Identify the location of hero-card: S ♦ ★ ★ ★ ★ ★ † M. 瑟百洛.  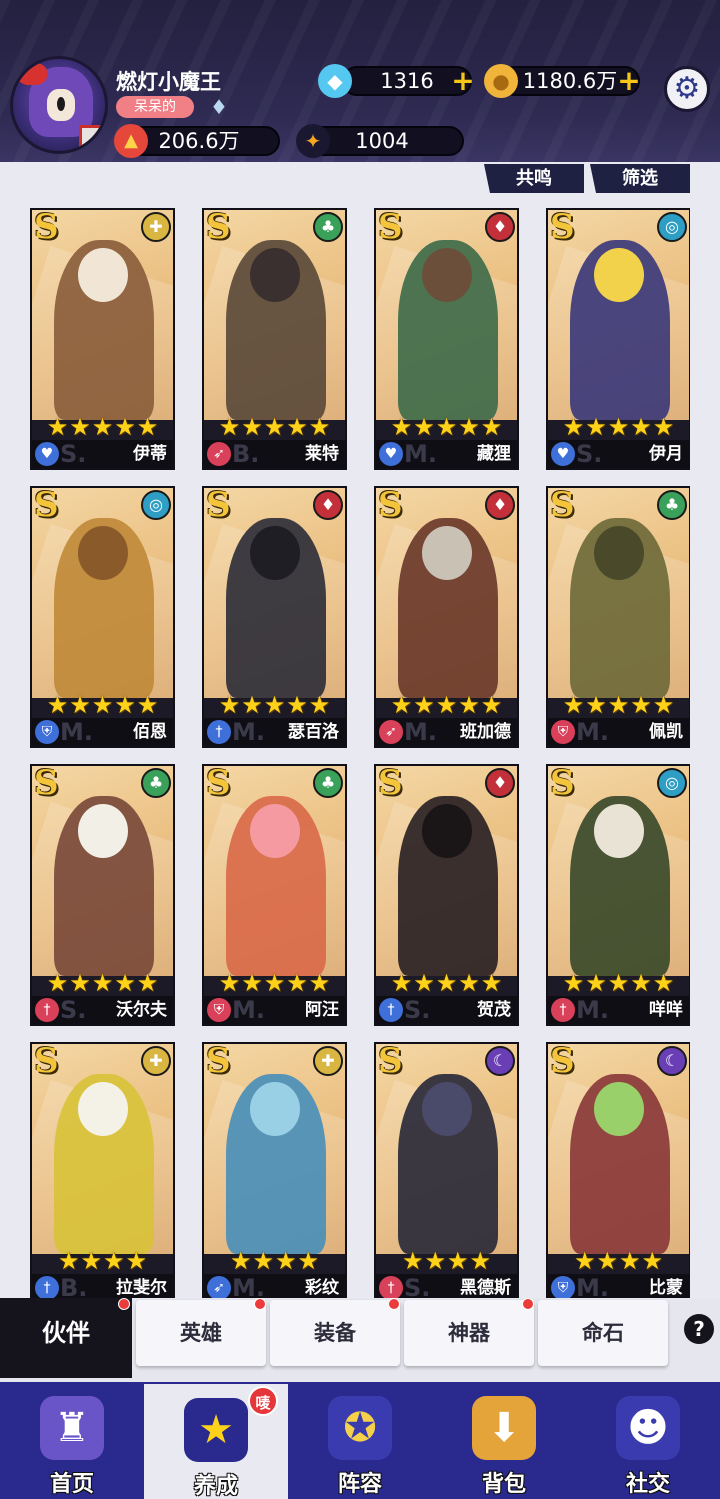
(274, 617).